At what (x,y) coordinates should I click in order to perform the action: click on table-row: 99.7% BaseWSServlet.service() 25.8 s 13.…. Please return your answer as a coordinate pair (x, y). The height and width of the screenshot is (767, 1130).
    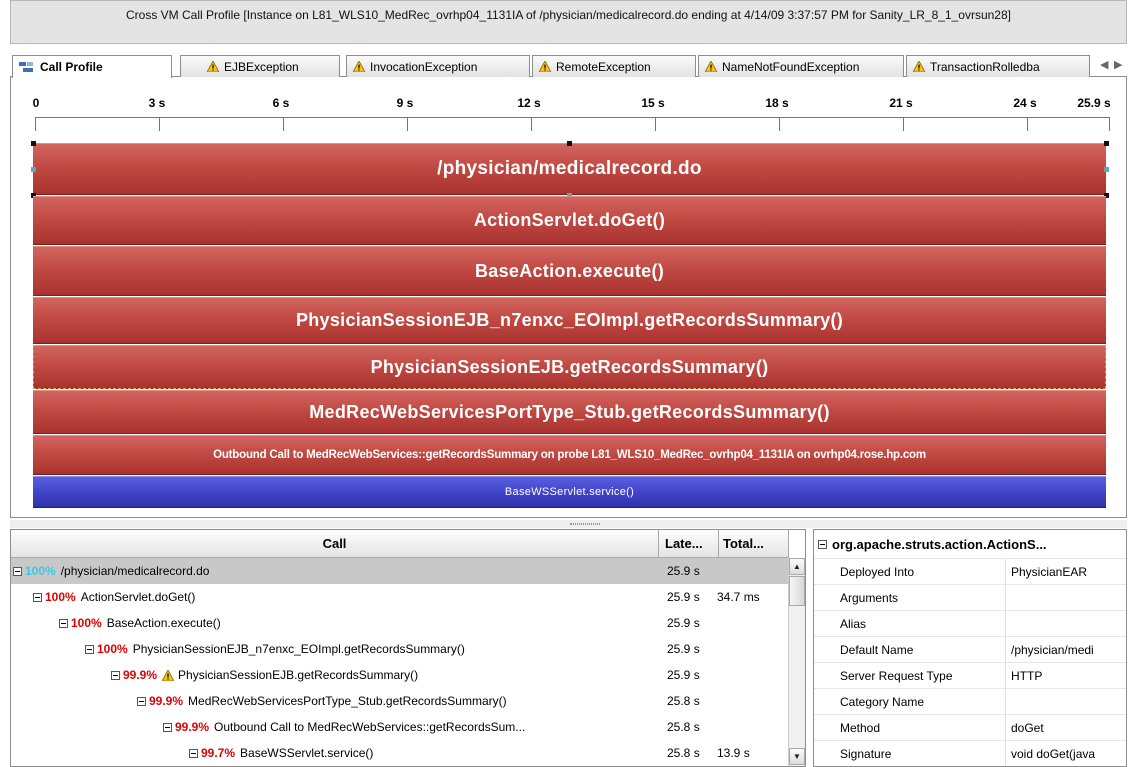
    Looking at the image, I should click on (400, 753).